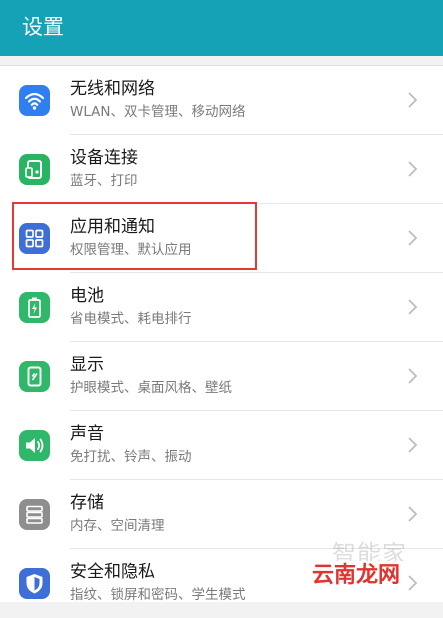 This screenshot has height=618, width=443. What do you see at coordinates (134, 236) in the screenshot?
I see `highlight-box` at bounding box center [134, 236].